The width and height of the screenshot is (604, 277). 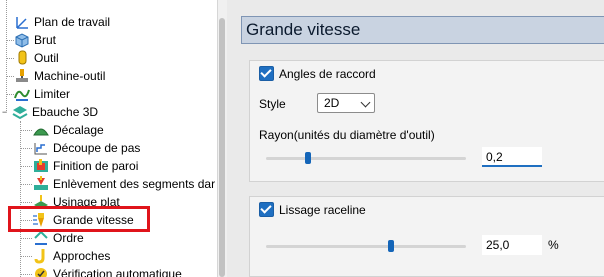 I want to click on panel-title: Grande vitesse, so click(x=422, y=30).